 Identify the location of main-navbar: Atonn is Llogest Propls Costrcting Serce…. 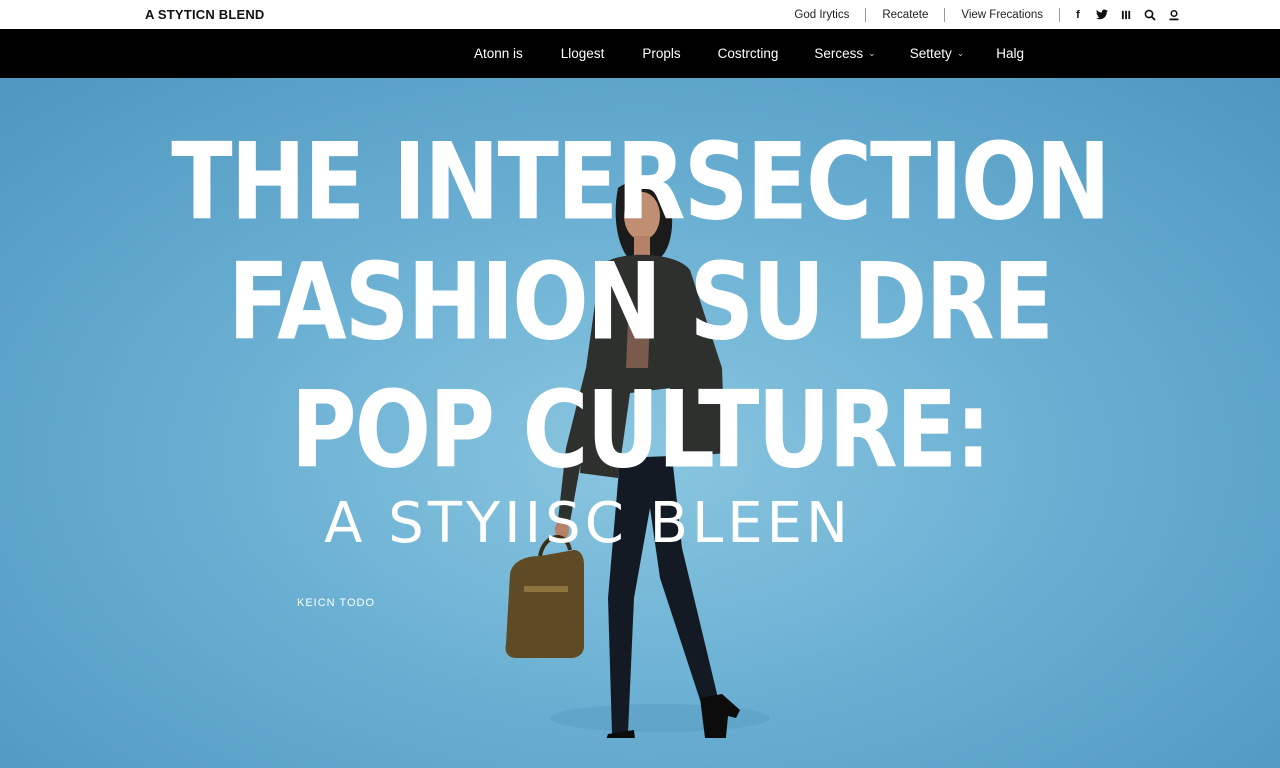
(640, 53).